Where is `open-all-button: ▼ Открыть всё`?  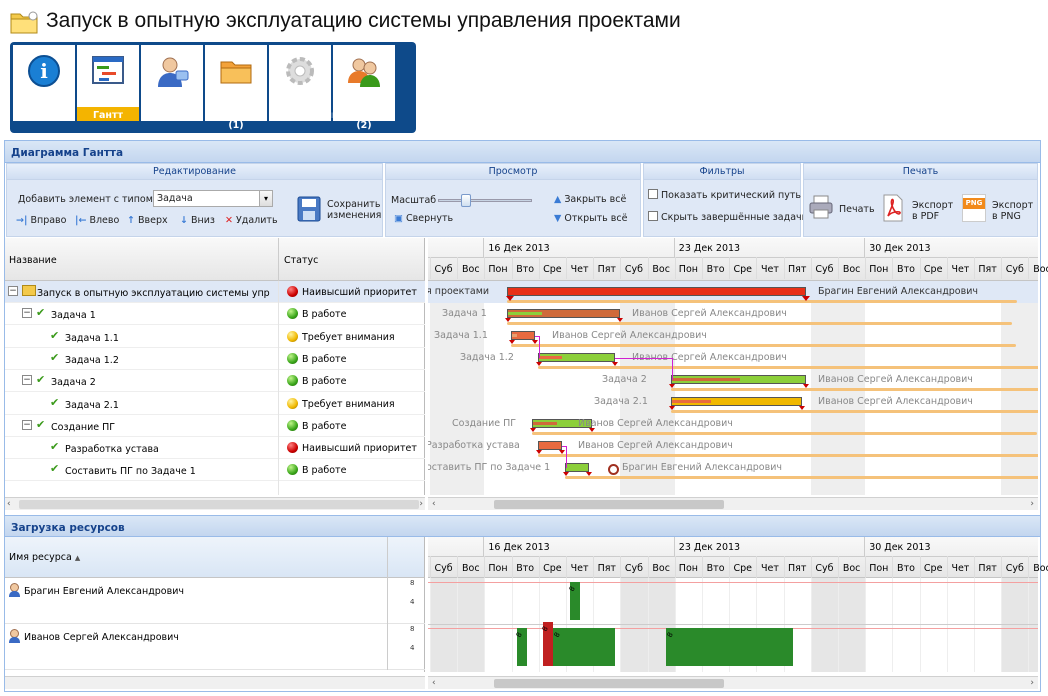 open-all-button: ▼ Открыть всё is located at coordinates (590, 218).